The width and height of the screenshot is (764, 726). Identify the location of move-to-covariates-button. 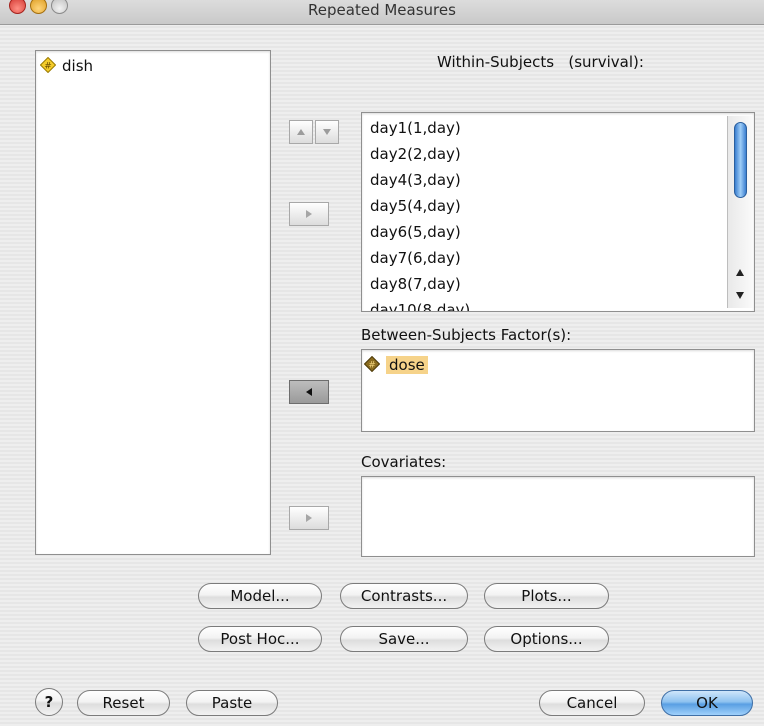
(309, 518).